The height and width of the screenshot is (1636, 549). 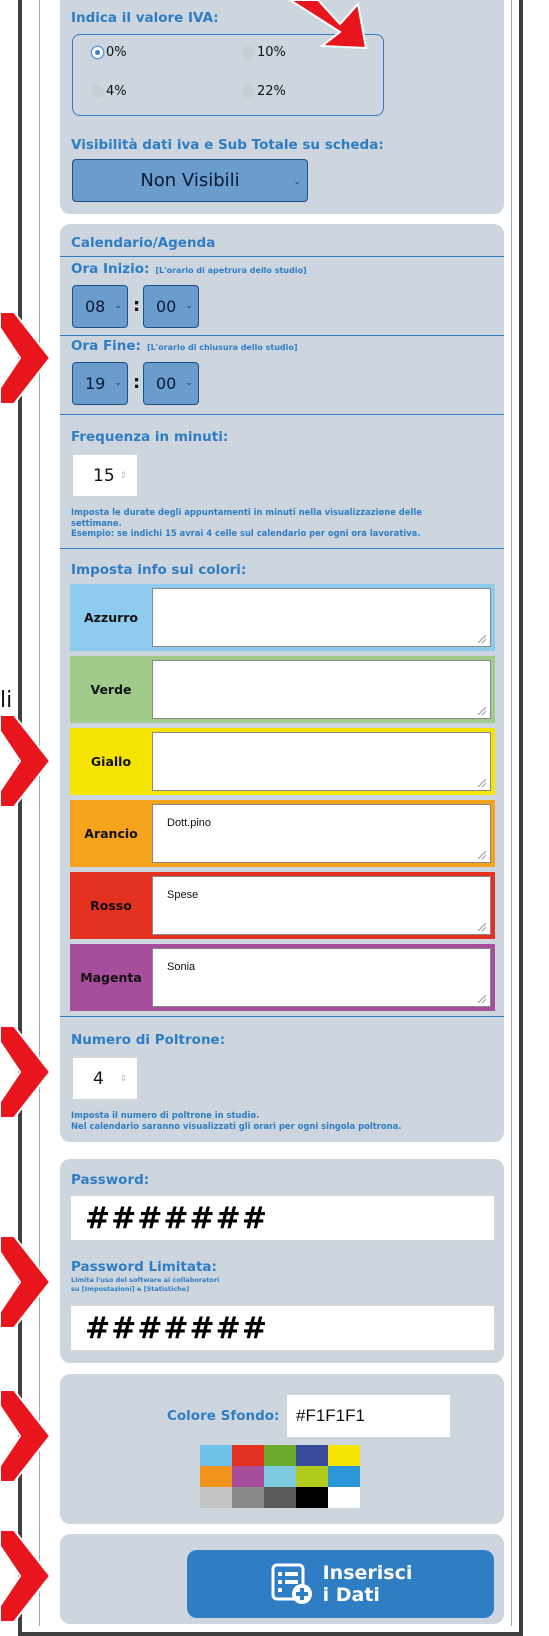 What do you see at coordinates (110, 1180) in the screenshot?
I see `password-label: Password:` at bounding box center [110, 1180].